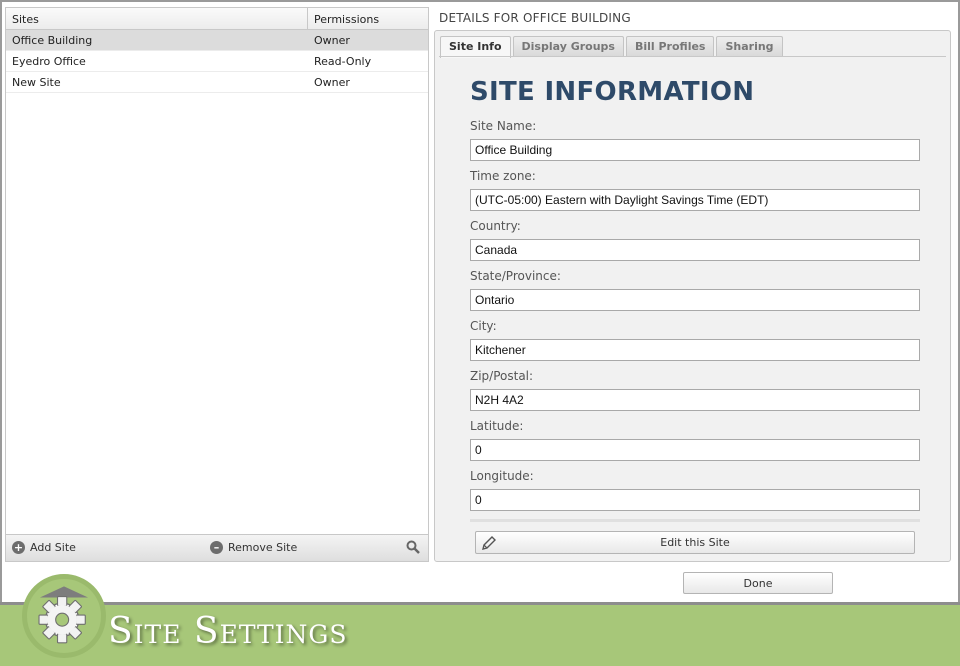  Describe the element at coordinates (502, 376) in the screenshot. I see `zip-postal-label: Zip/Postal:` at that location.